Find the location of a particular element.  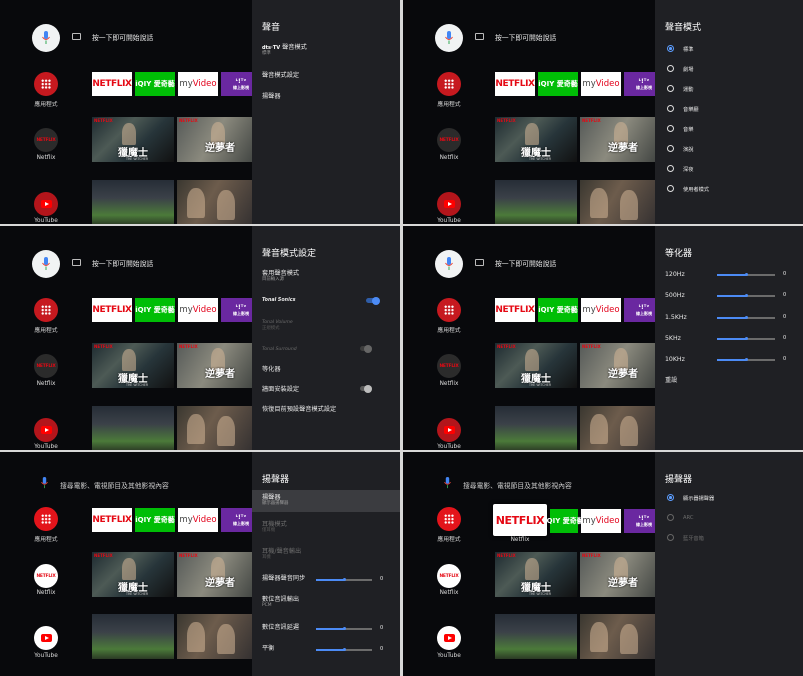

menu-item-sound-mode-settings: 聲音模式設定 is located at coordinates (326, 75).